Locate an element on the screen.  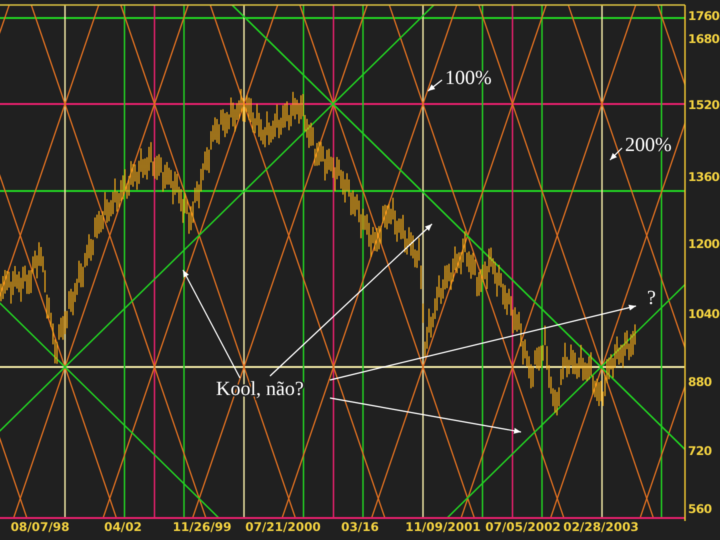
y-axis-label: 1760 is located at coordinates (704, 16).